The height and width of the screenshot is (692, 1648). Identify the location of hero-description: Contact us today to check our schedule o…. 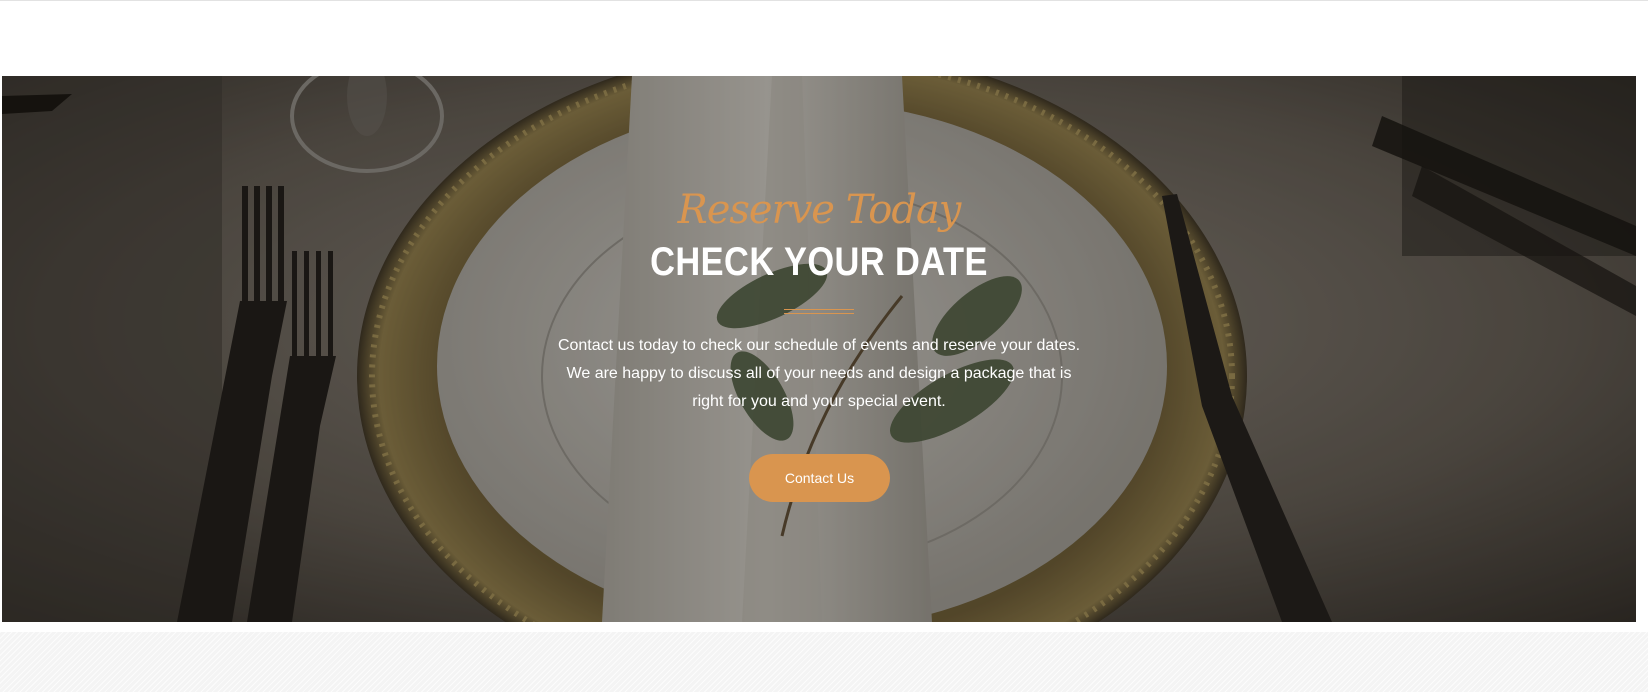
(819, 374).